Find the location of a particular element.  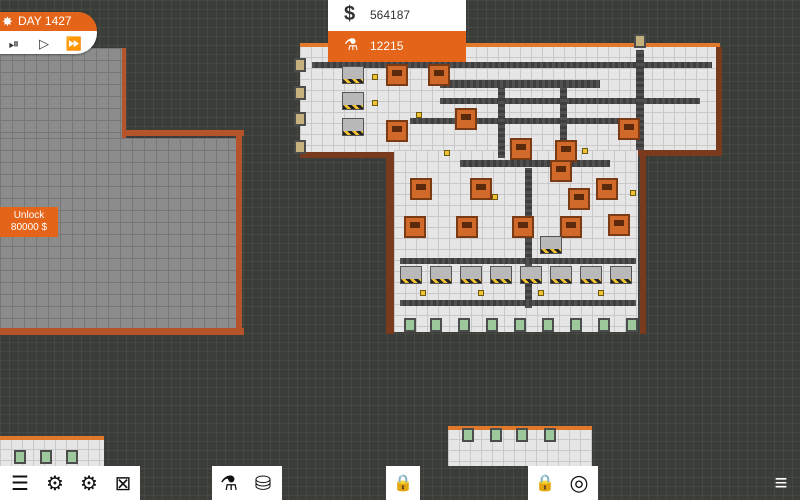

menu-icon: ≡ is located at coordinates (781, 483).